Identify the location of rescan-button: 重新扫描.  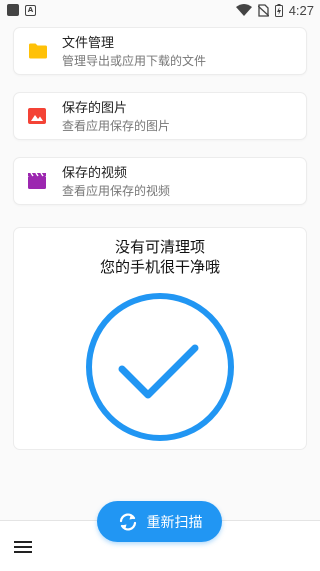
(159, 521).